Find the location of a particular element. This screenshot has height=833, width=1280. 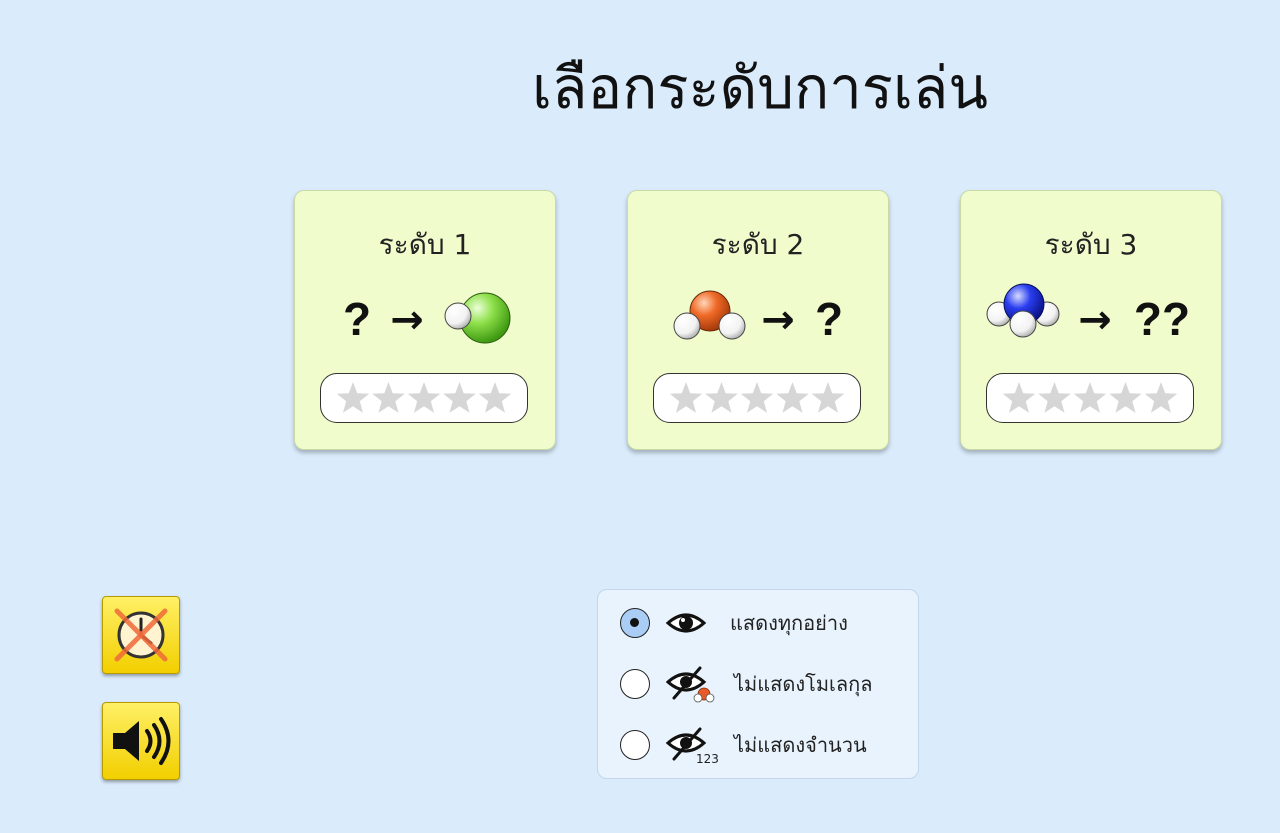

level-2-stars is located at coordinates (757, 398).